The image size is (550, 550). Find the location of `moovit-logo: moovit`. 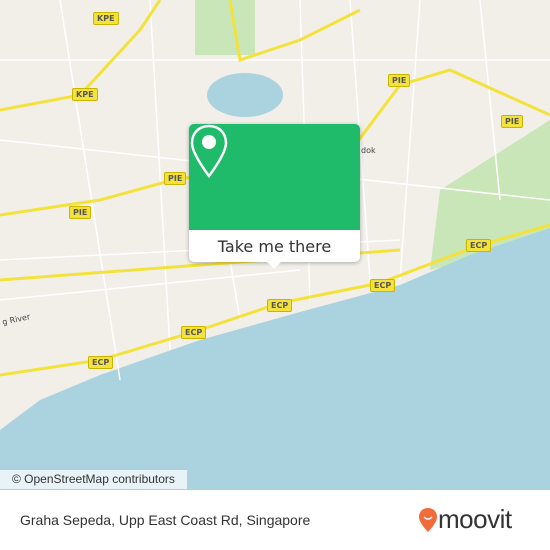

moovit-logo: moovit is located at coordinates (465, 519).